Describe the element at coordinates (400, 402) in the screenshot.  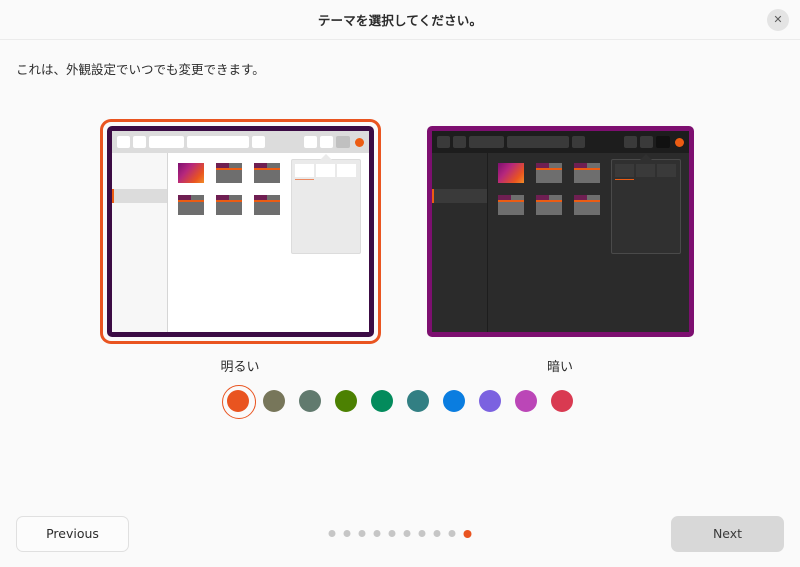
I see `accent-color-picker` at that location.